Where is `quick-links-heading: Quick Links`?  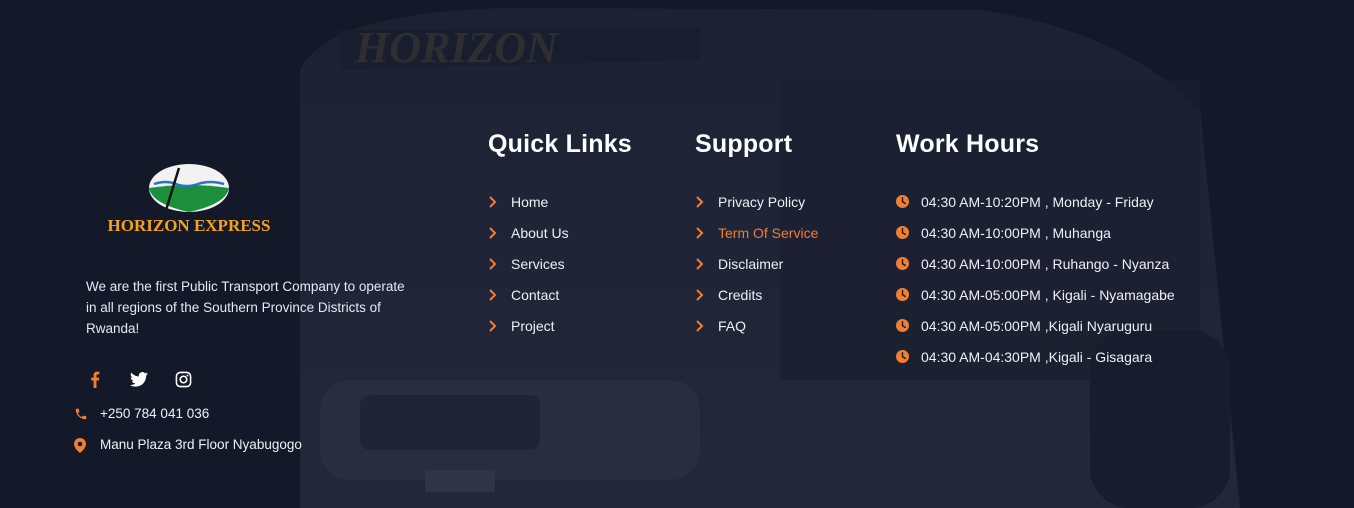
quick-links-heading: Quick Links is located at coordinates (560, 144).